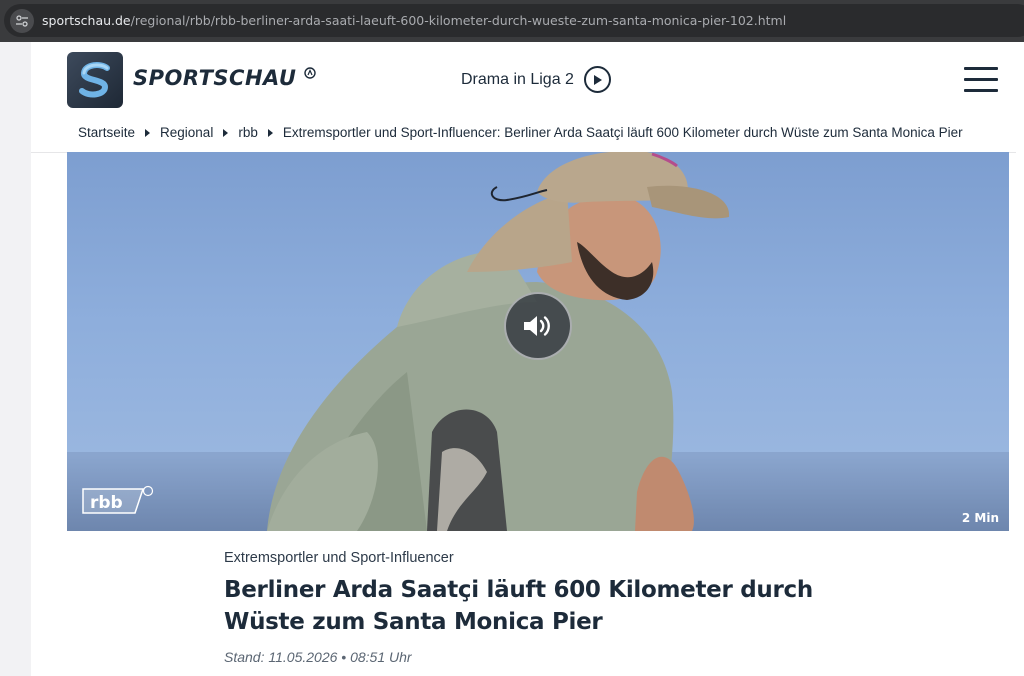 This screenshot has width=1024, height=676. I want to click on breadcrumb-item-regional: Regional, so click(186, 132).